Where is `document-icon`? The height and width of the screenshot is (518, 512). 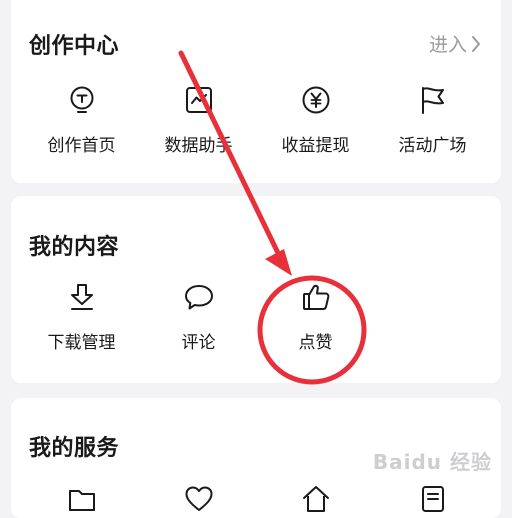
document-icon is located at coordinates (432, 499).